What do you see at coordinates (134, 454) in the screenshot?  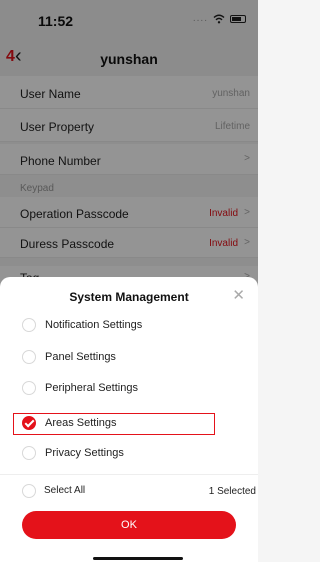 I see `option-privacy-settings: Privacy Settings` at bounding box center [134, 454].